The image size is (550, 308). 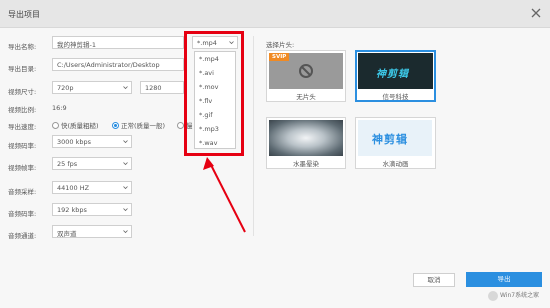 What do you see at coordinates (306, 138) in the screenshot?
I see `intro-ink-preview` at bounding box center [306, 138].